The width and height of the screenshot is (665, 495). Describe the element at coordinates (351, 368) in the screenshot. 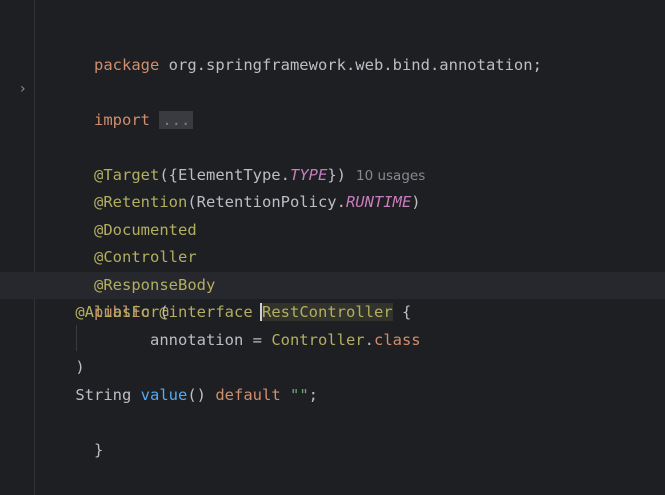

I see `code-line-close-paren: )` at that location.